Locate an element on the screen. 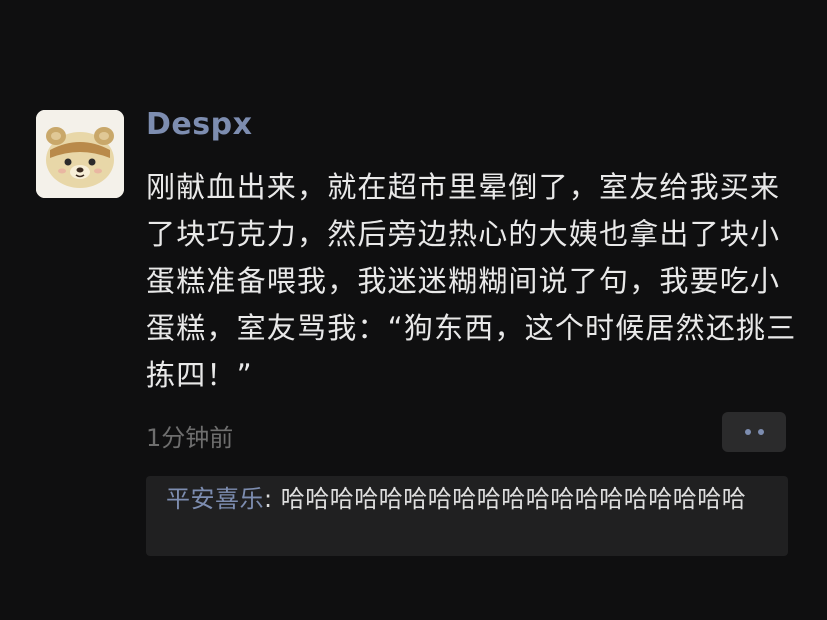 Image resolution: width=827 pixels, height=620 pixels. comment-author-link: 平安喜乐 is located at coordinates (215, 499).